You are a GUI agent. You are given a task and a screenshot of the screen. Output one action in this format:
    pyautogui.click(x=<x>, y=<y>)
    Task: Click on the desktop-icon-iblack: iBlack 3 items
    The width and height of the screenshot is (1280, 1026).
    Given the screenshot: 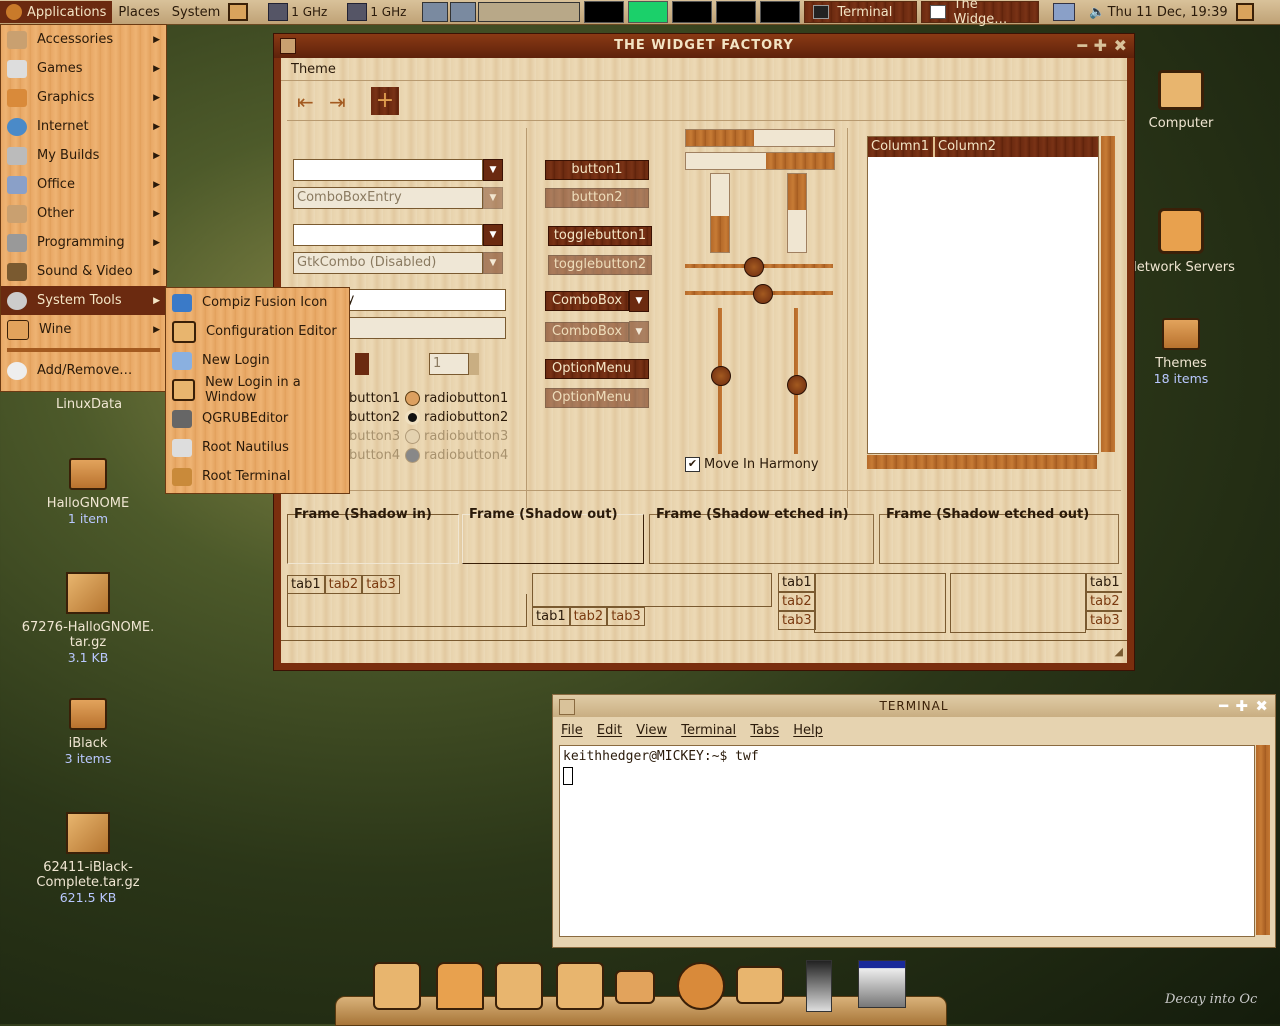 What is the action you would take?
    pyautogui.click(x=88, y=732)
    